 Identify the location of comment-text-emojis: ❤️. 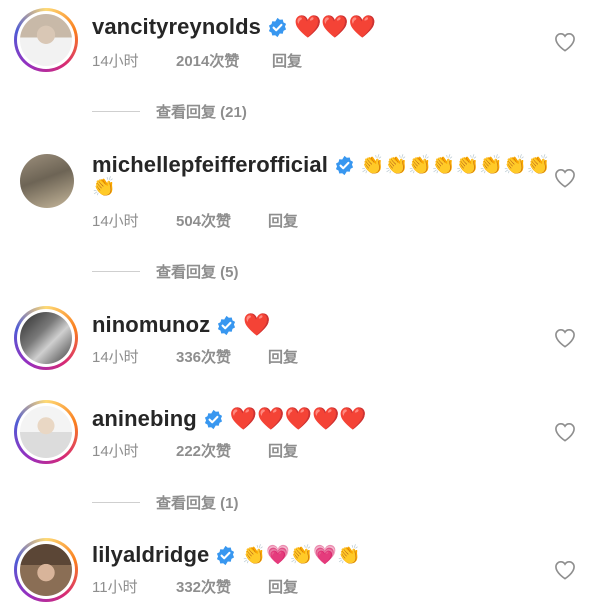
(256, 325).